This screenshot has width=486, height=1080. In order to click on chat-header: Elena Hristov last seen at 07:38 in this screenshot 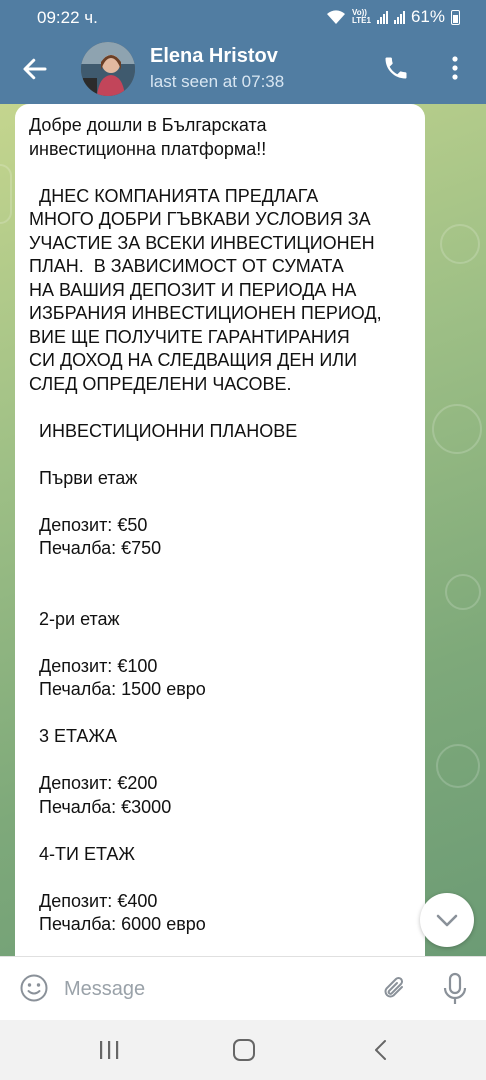, I will do `click(243, 69)`.